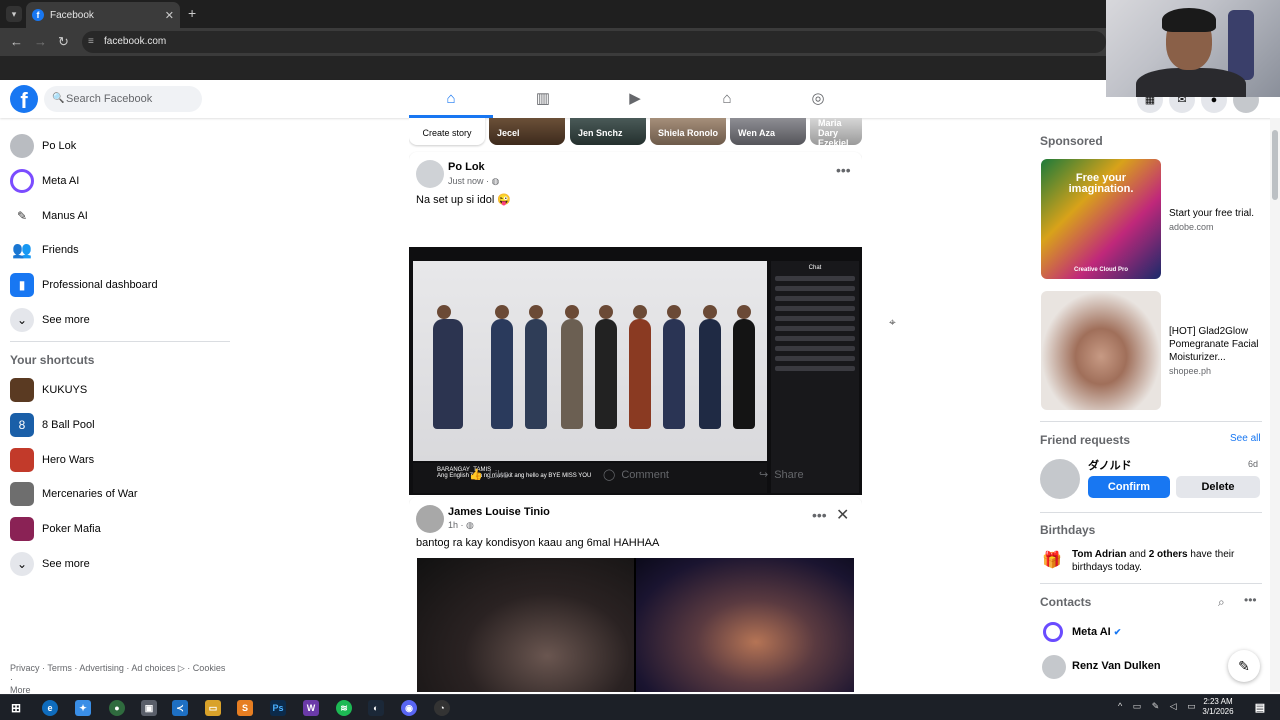 This screenshot has height=720, width=1280. I want to click on shortcut-item: Poker Mafia, so click(55, 529).